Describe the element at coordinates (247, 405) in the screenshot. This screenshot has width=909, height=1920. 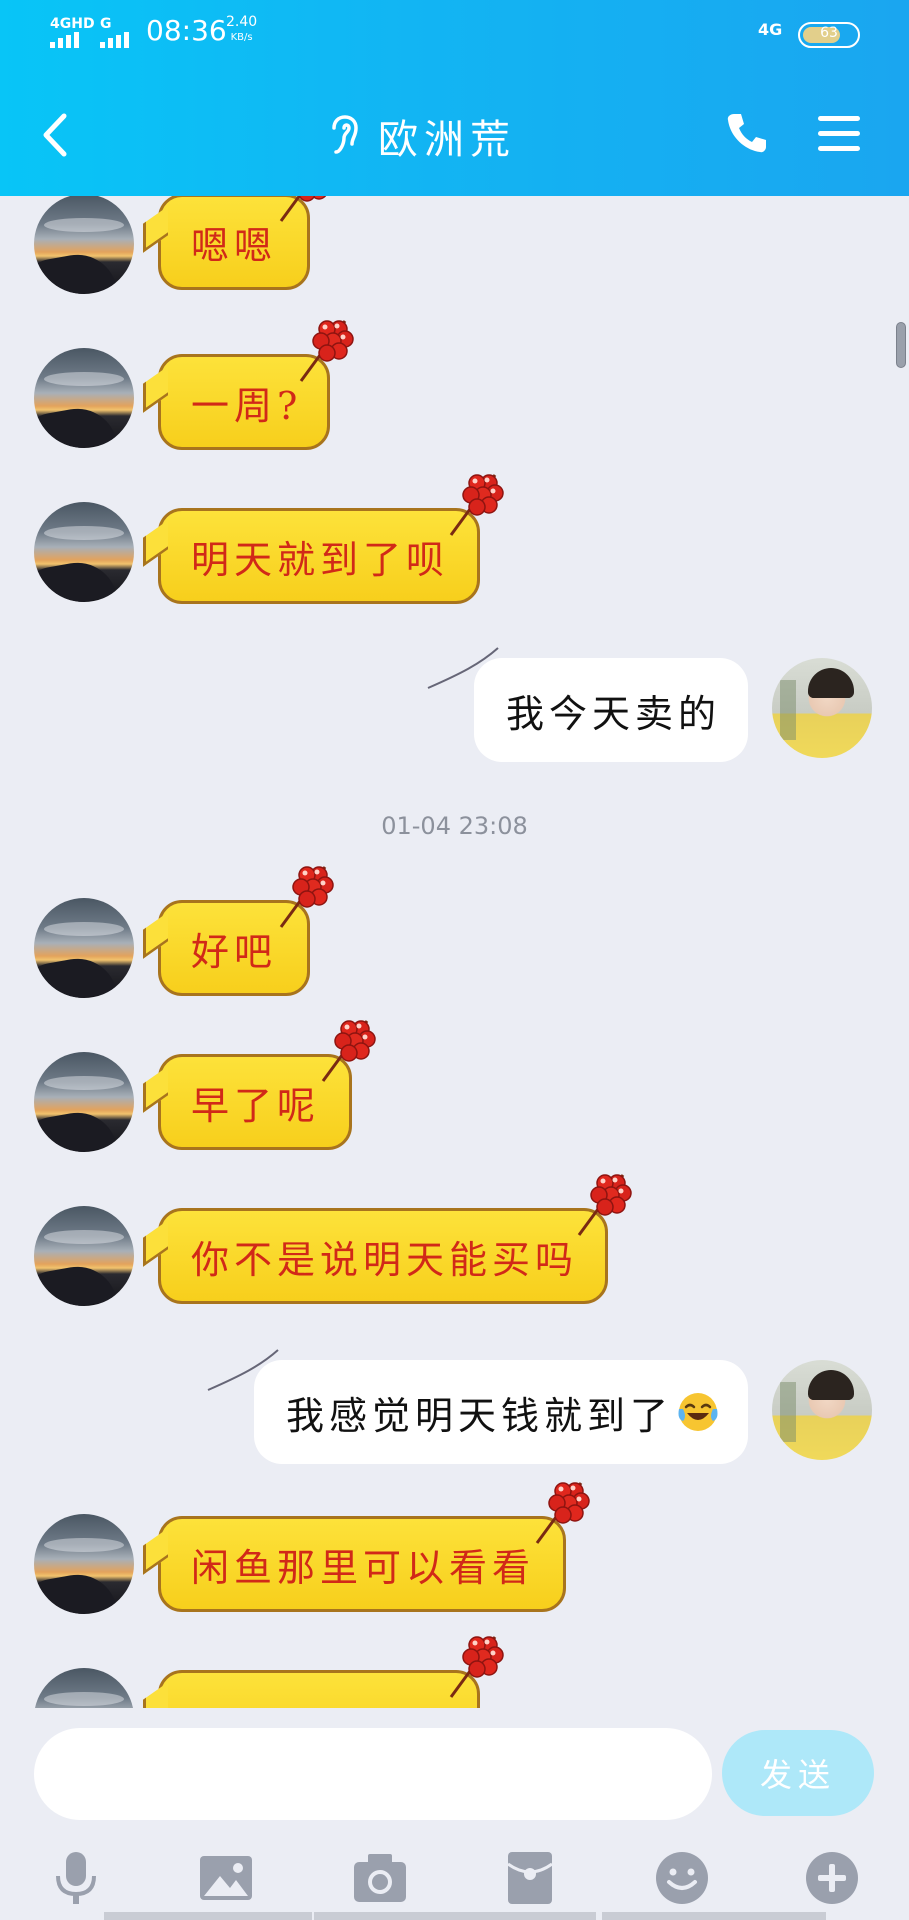
I see `message-text: 一周?` at that location.